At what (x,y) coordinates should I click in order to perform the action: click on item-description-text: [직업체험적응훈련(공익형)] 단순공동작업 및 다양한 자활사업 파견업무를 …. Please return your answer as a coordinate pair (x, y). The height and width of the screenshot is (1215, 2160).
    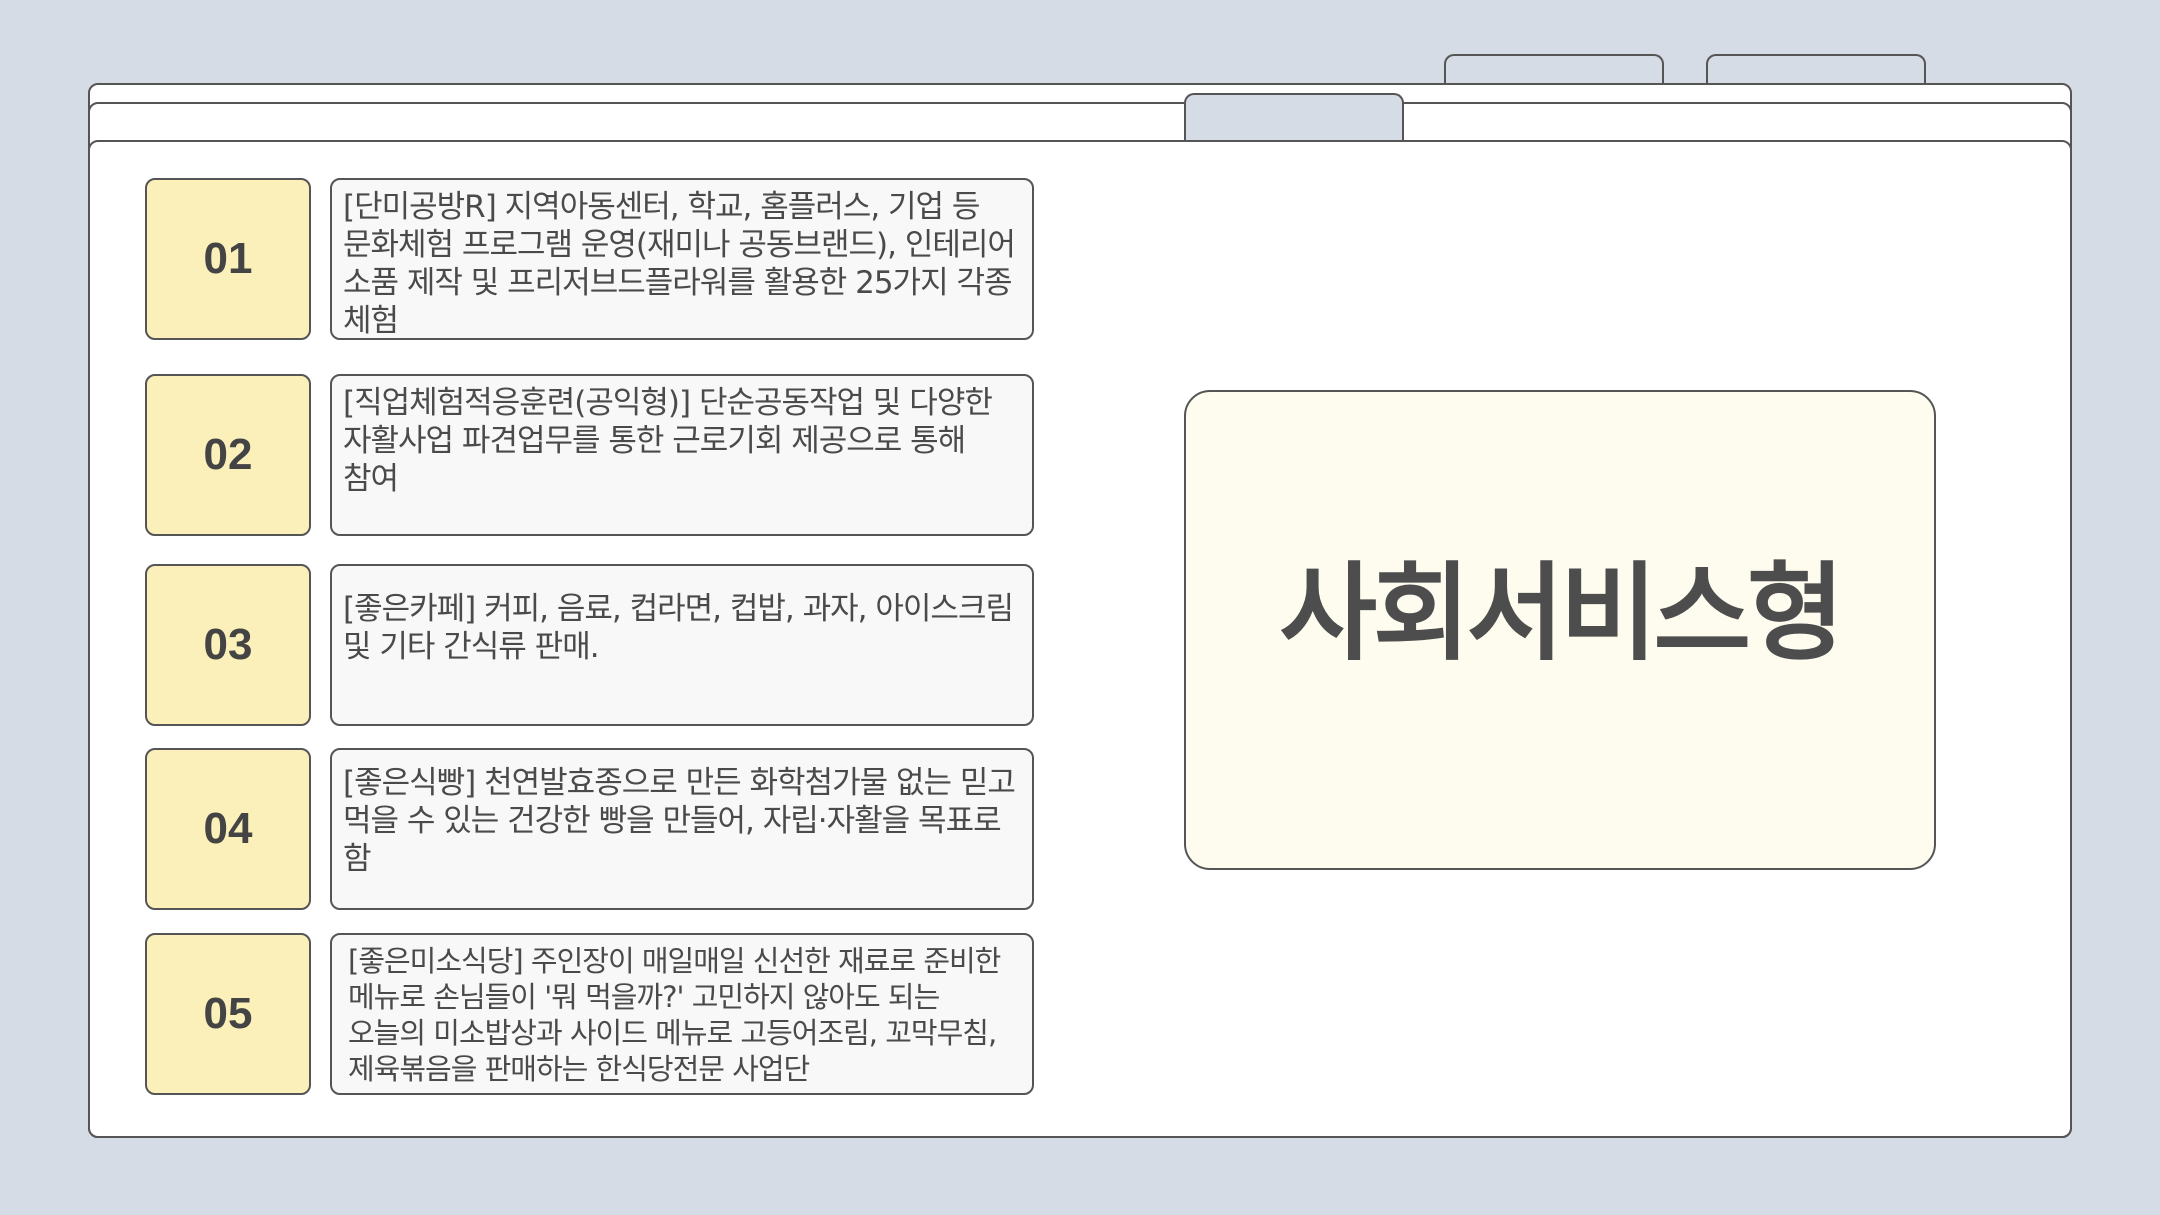
    Looking at the image, I should click on (668, 441).